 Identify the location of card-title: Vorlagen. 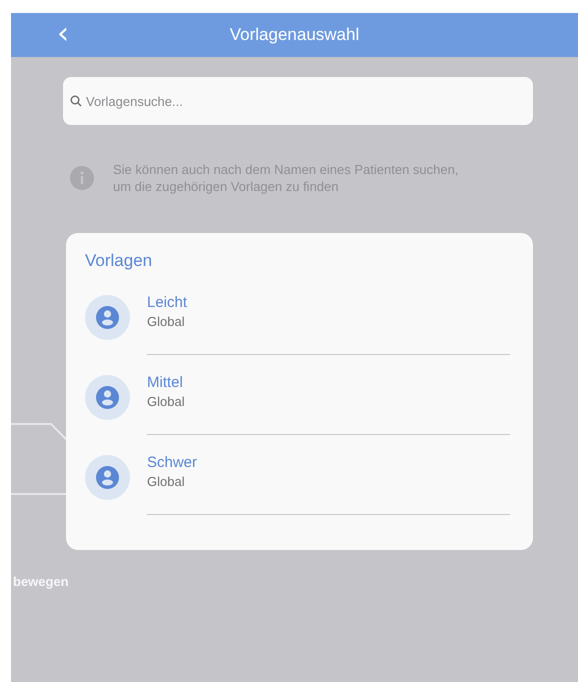
(119, 261).